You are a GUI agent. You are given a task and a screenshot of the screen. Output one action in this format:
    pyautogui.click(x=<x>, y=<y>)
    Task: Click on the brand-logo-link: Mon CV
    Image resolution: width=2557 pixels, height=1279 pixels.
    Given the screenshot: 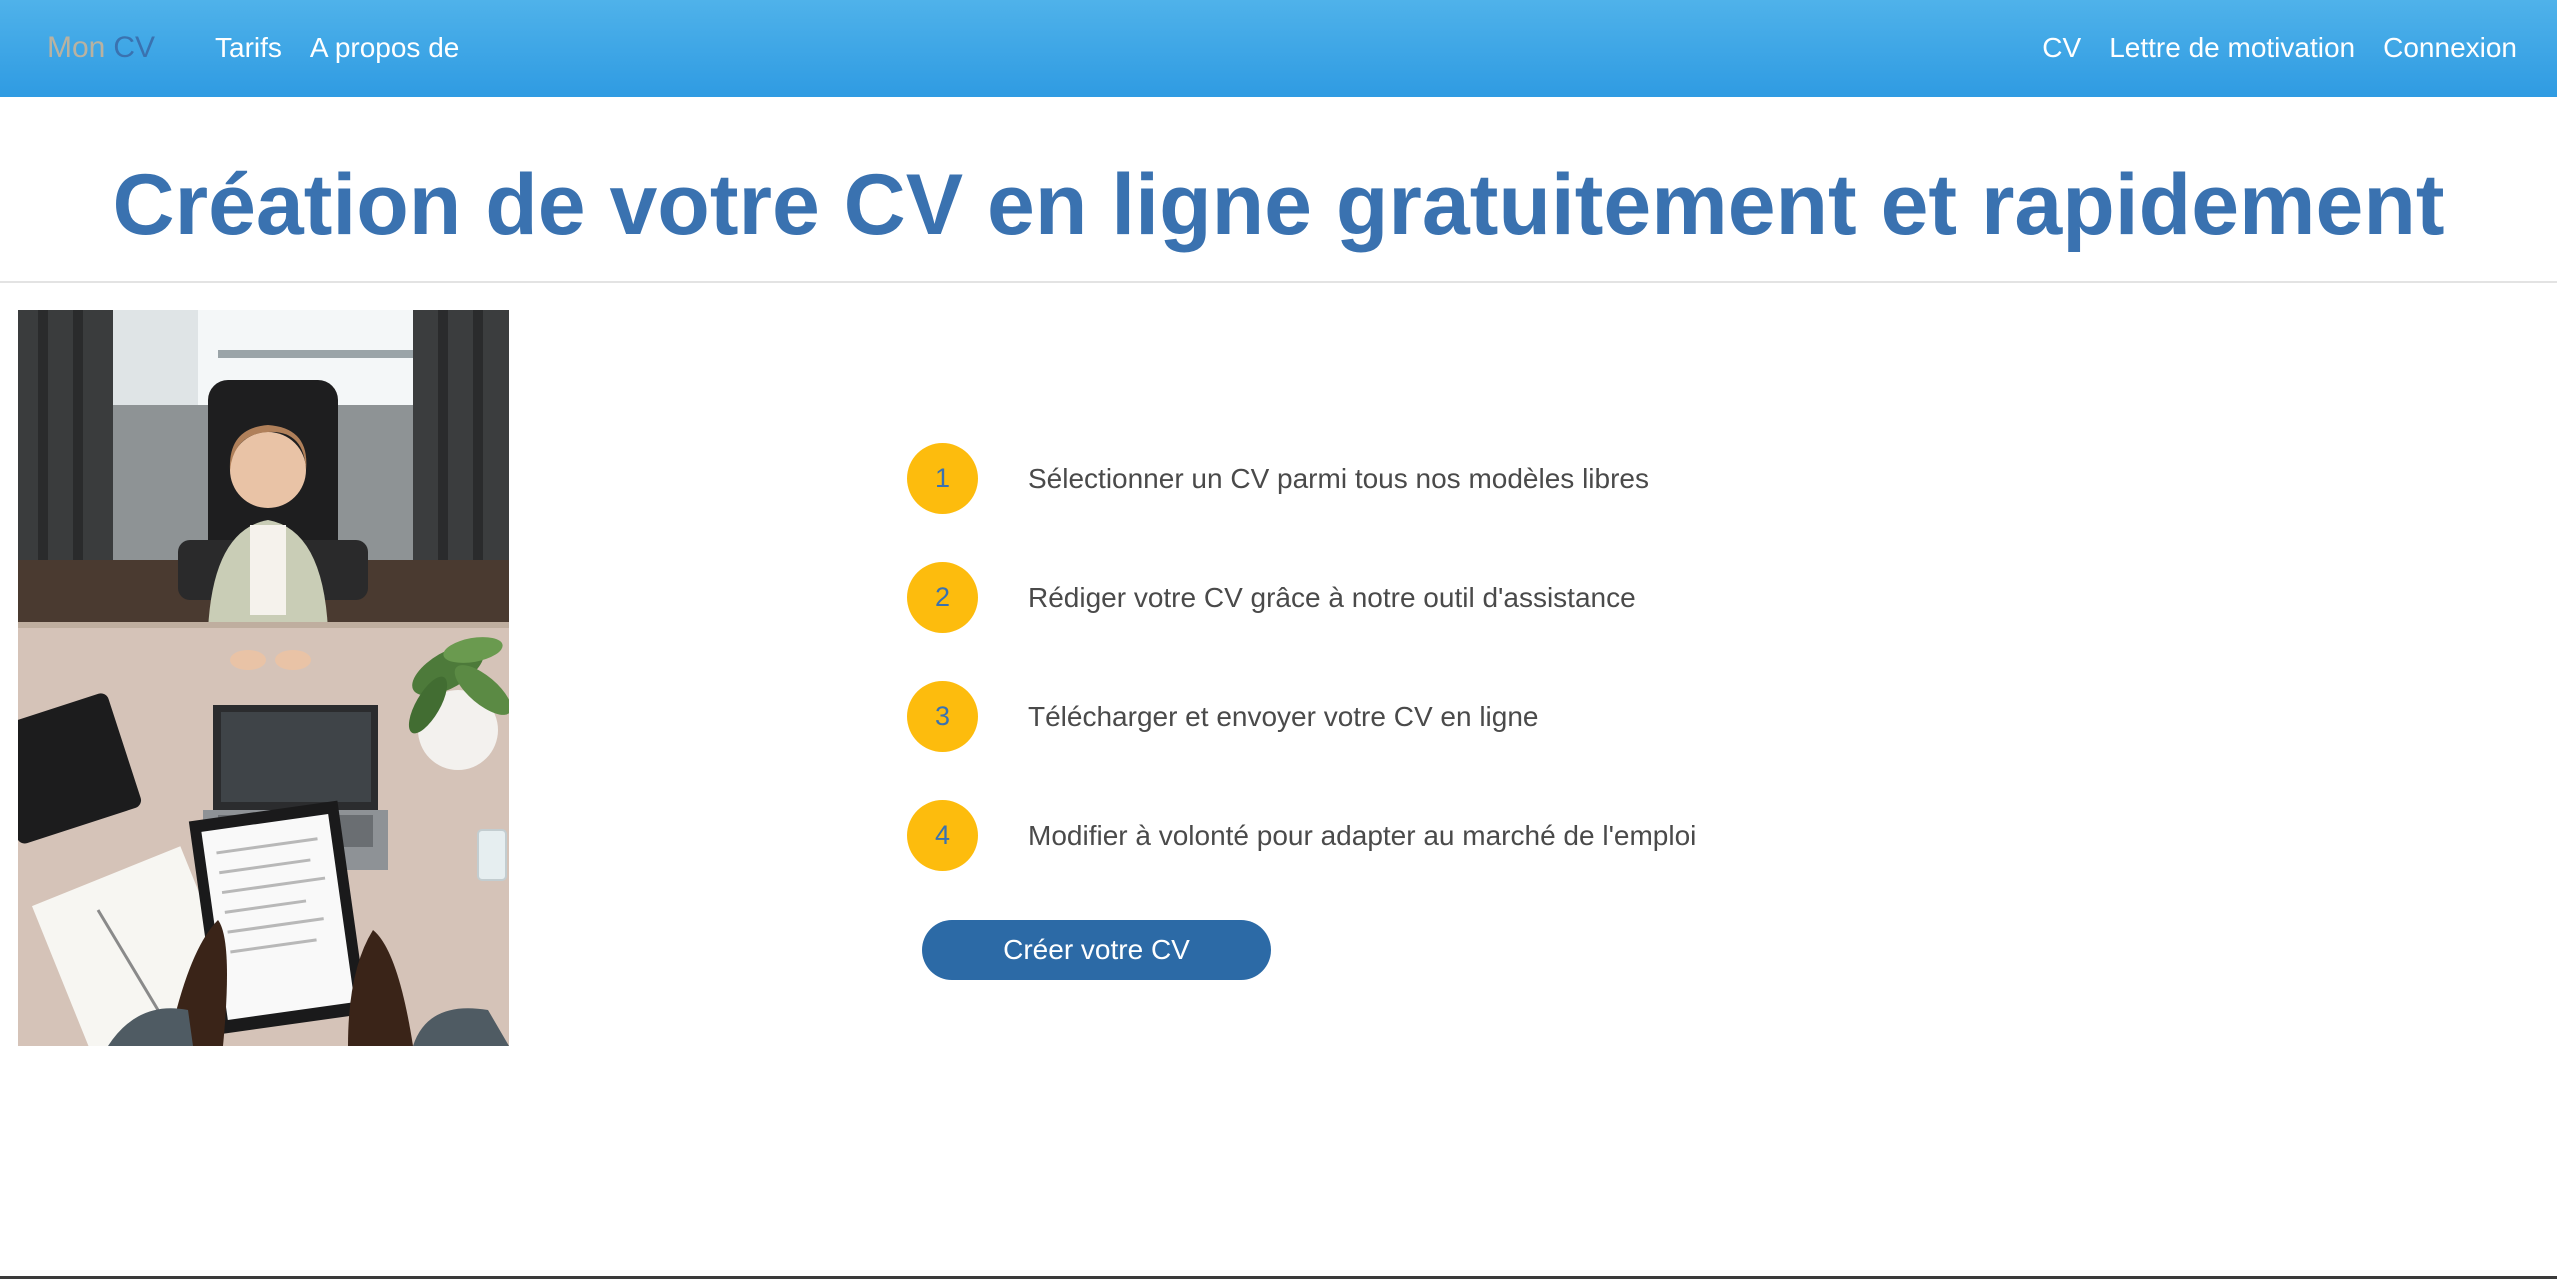 What is the action you would take?
    pyautogui.click(x=101, y=48)
    